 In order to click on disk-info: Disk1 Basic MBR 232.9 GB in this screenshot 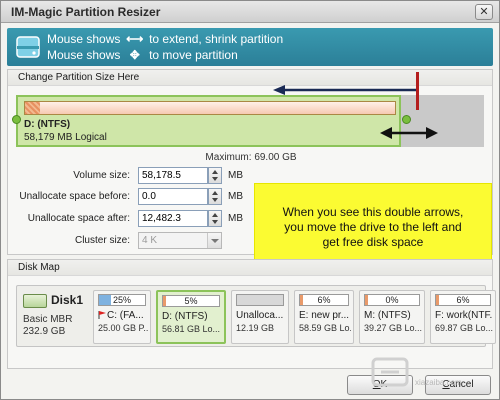, I will do `click(54, 317)`.